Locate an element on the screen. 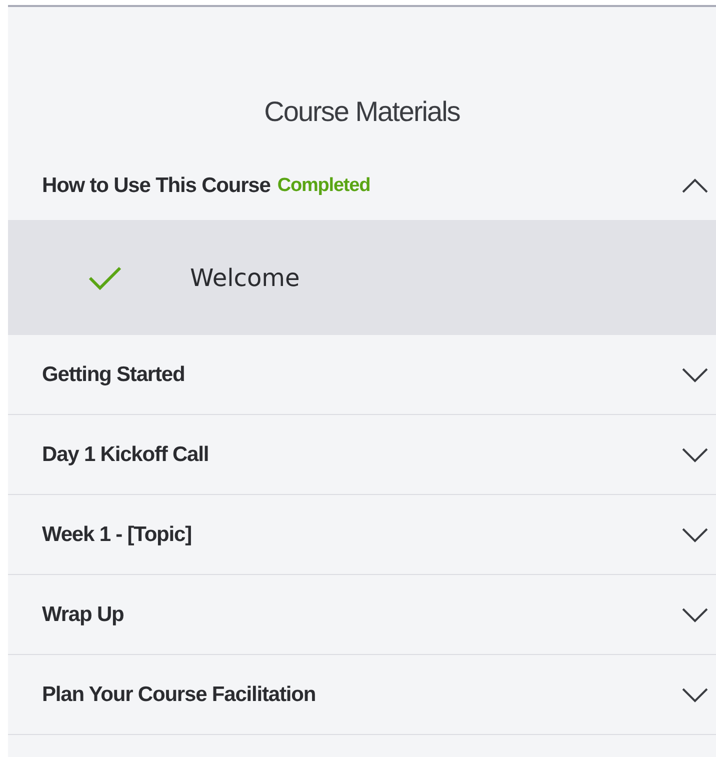  section-header: Week 1 - [Topic] is located at coordinates (362, 535).